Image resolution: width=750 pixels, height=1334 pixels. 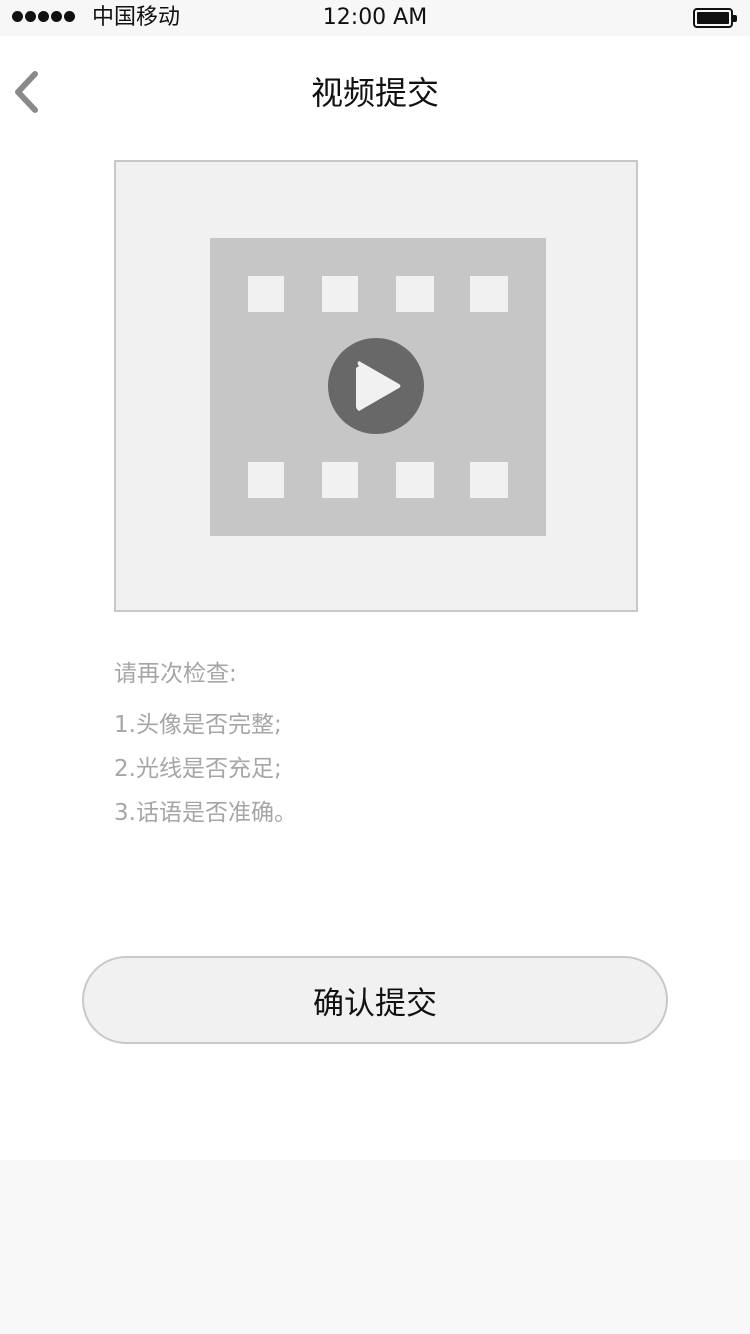 What do you see at coordinates (375, 1247) in the screenshot?
I see `bottom-area` at bounding box center [375, 1247].